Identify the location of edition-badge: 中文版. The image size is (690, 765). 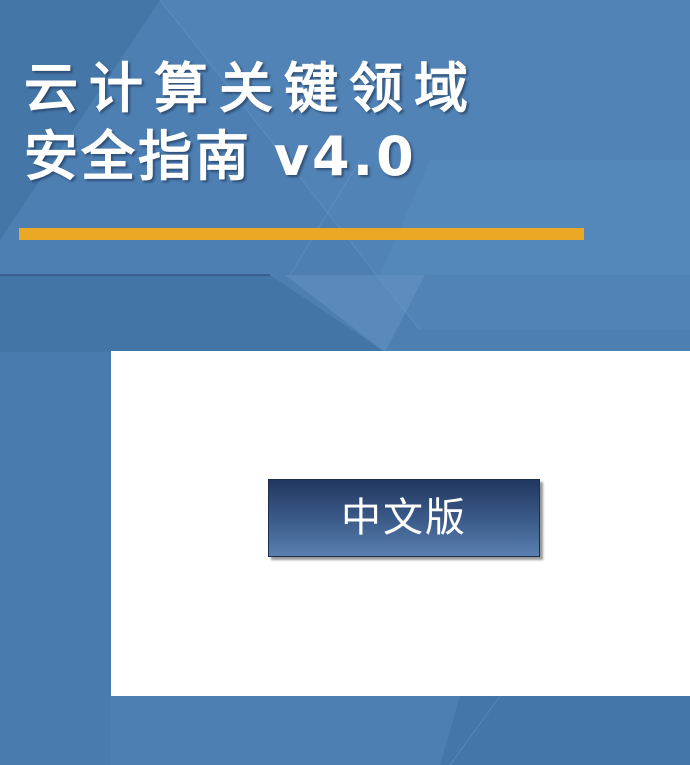
(404, 518).